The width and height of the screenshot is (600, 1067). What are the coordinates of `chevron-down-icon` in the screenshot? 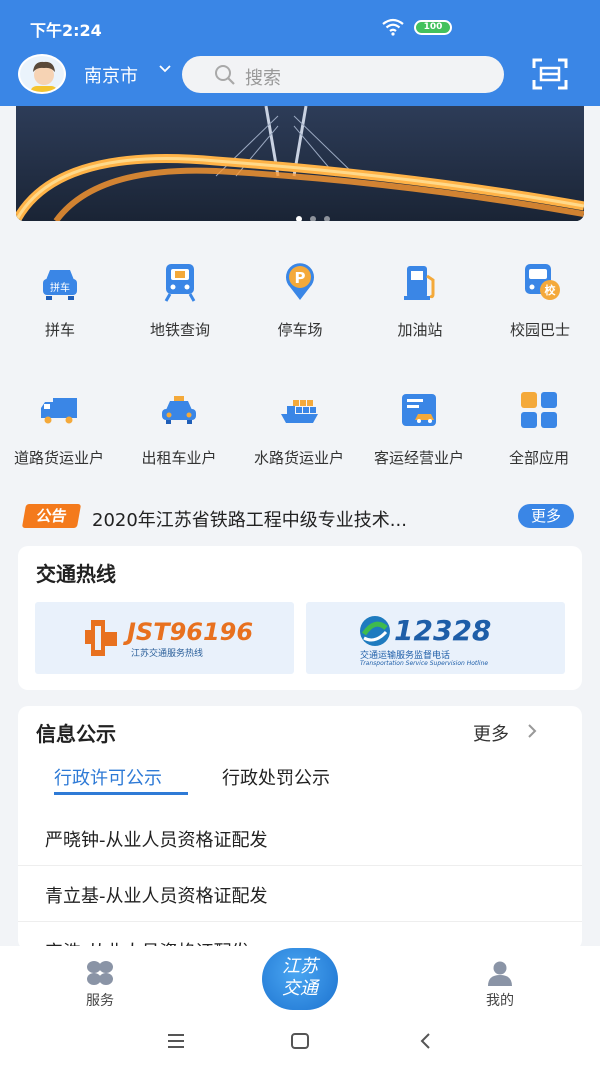 It's located at (165, 69).